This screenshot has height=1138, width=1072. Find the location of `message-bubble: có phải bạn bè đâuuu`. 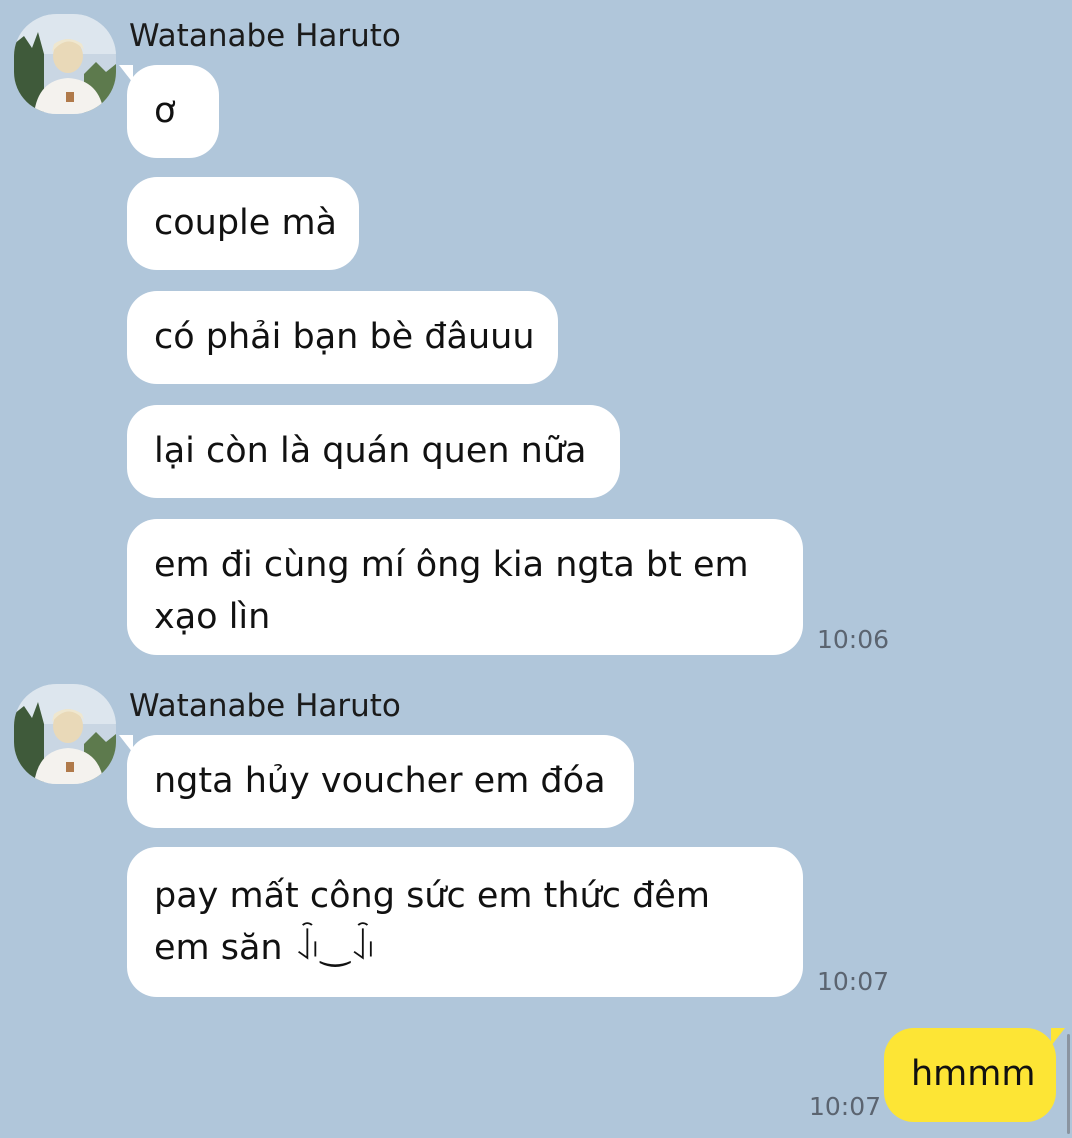

message-bubble: có phải bạn bè đâuuu is located at coordinates (342, 337).